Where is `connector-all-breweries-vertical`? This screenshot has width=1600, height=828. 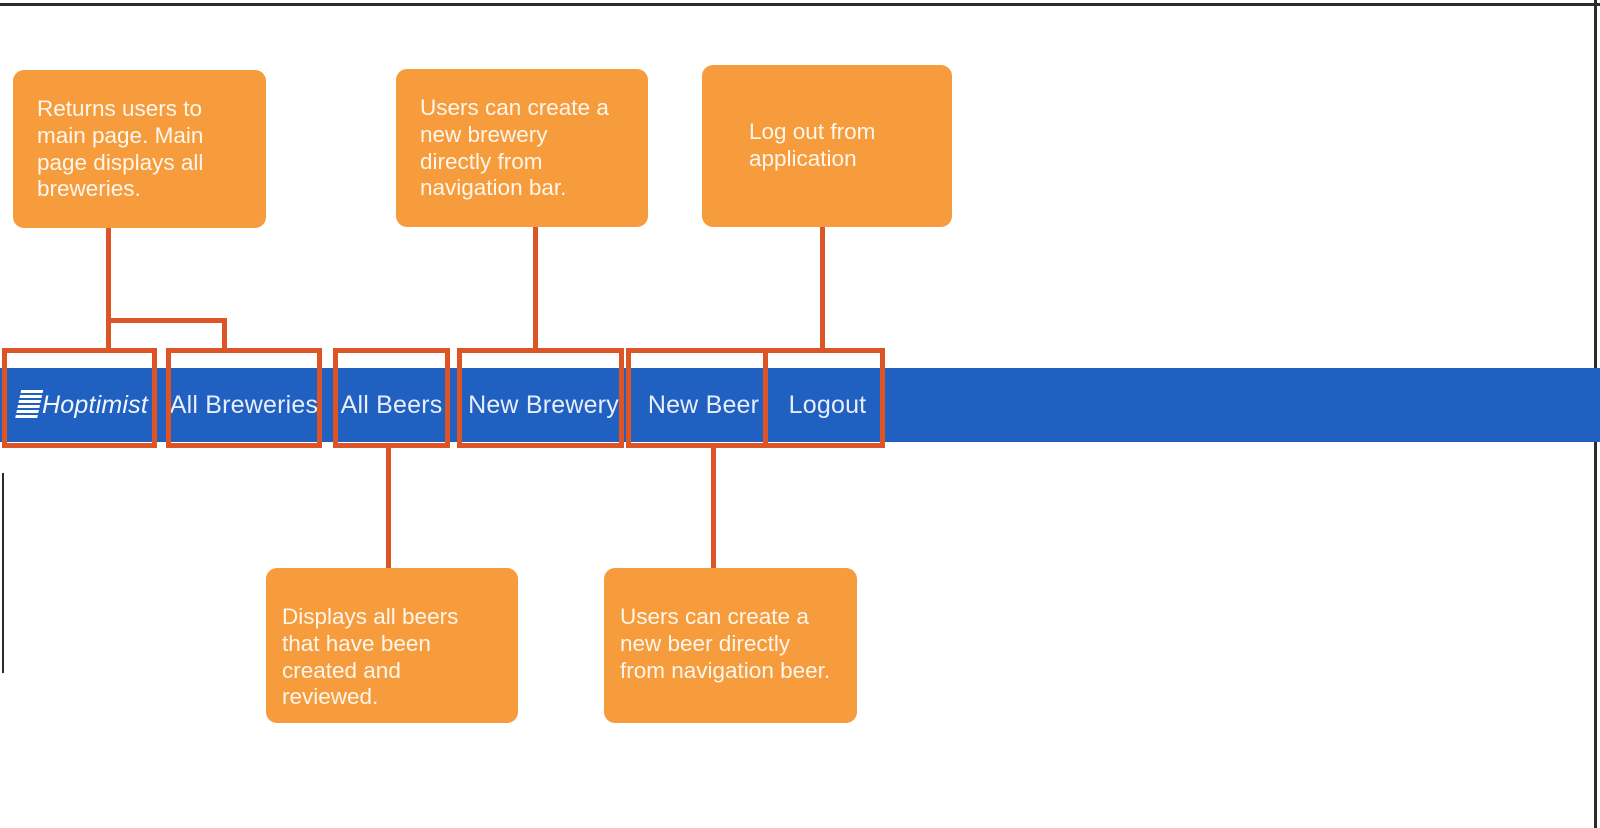
connector-all-breweries-vertical is located at coordinates (224, 334).